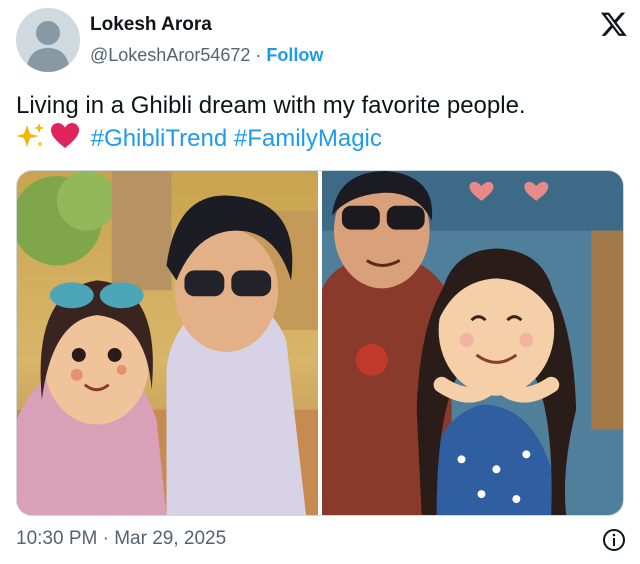 This screenshot has width=640, height=564. What do you see at coordinates (159, 138) in the screenshot?
I see `hashtag-ghiblitrend: #GhibliTrend` at bounding box center [159, 138].